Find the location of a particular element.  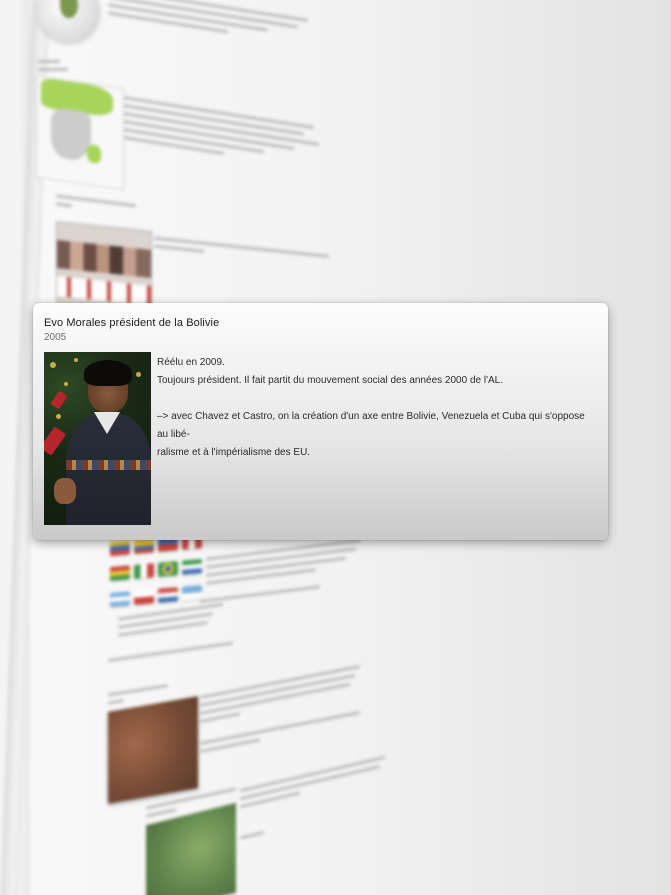

map-thumbnail is located at coordinates (80, 133).